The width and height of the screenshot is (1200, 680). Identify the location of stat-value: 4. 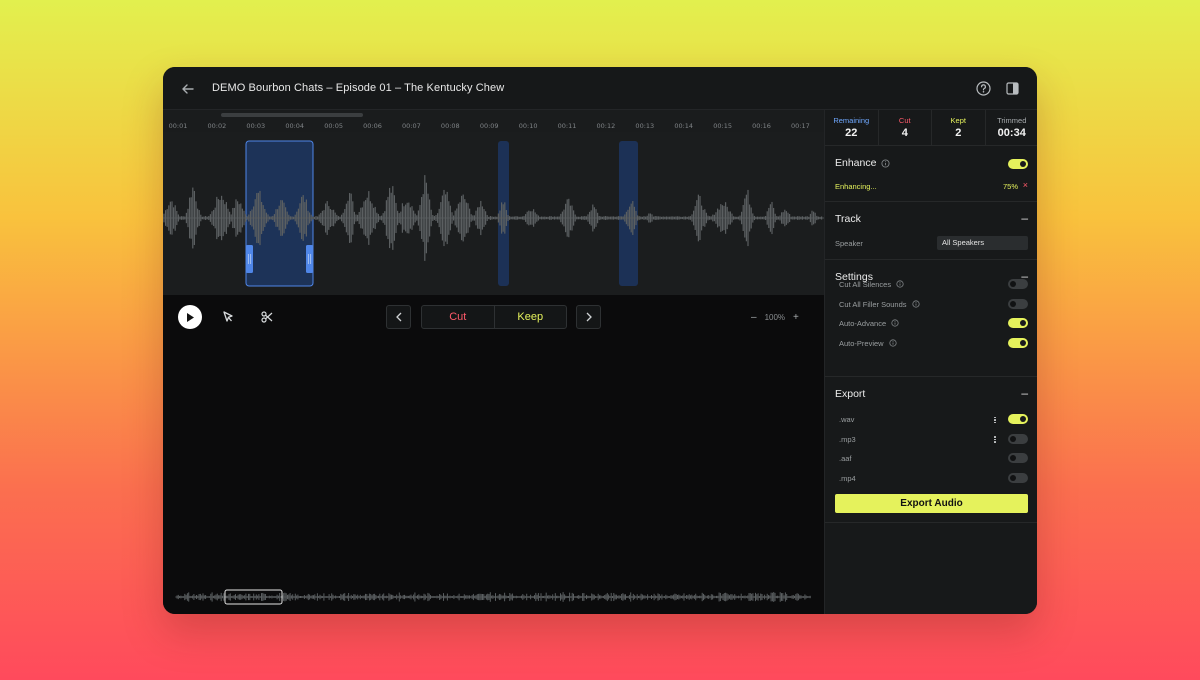
(904, 133).